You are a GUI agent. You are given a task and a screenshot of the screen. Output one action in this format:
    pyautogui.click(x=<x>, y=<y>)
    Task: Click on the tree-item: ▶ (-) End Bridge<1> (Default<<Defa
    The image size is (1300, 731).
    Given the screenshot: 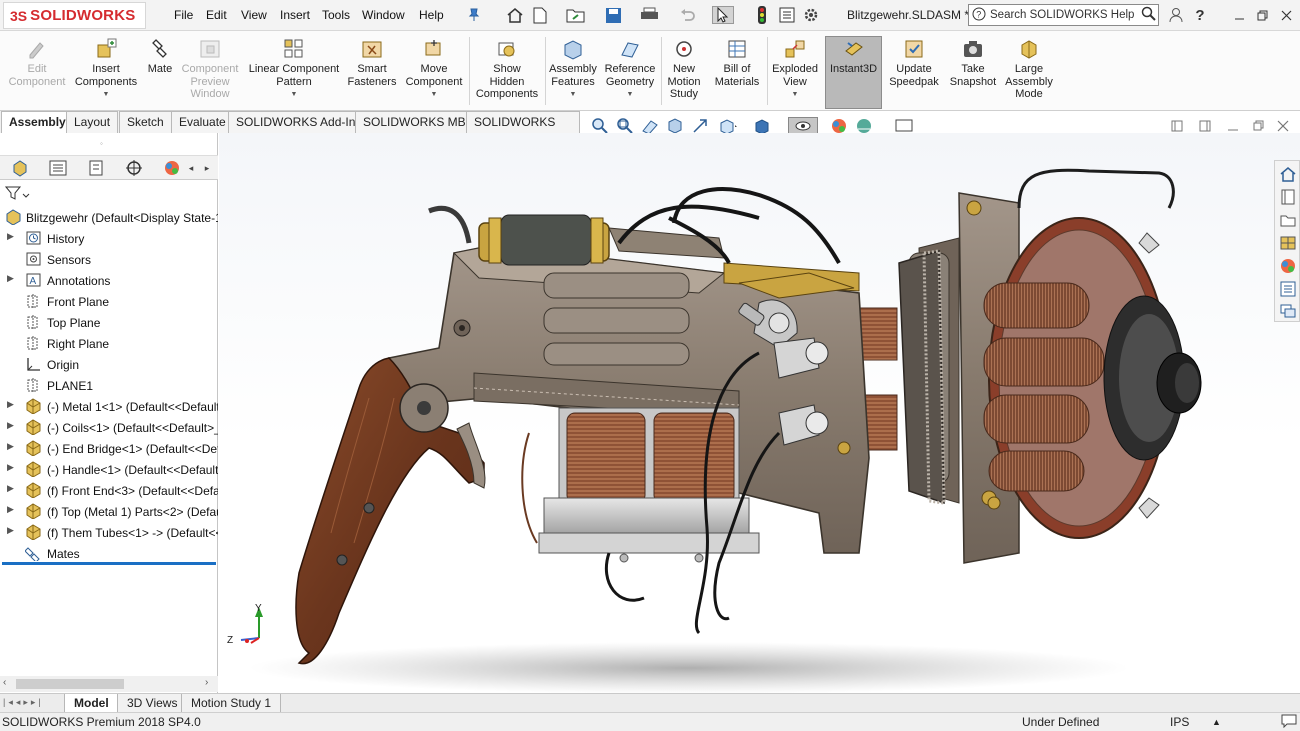 What is the action you would take?
    pyautogui.click(x=109, y=448)
    